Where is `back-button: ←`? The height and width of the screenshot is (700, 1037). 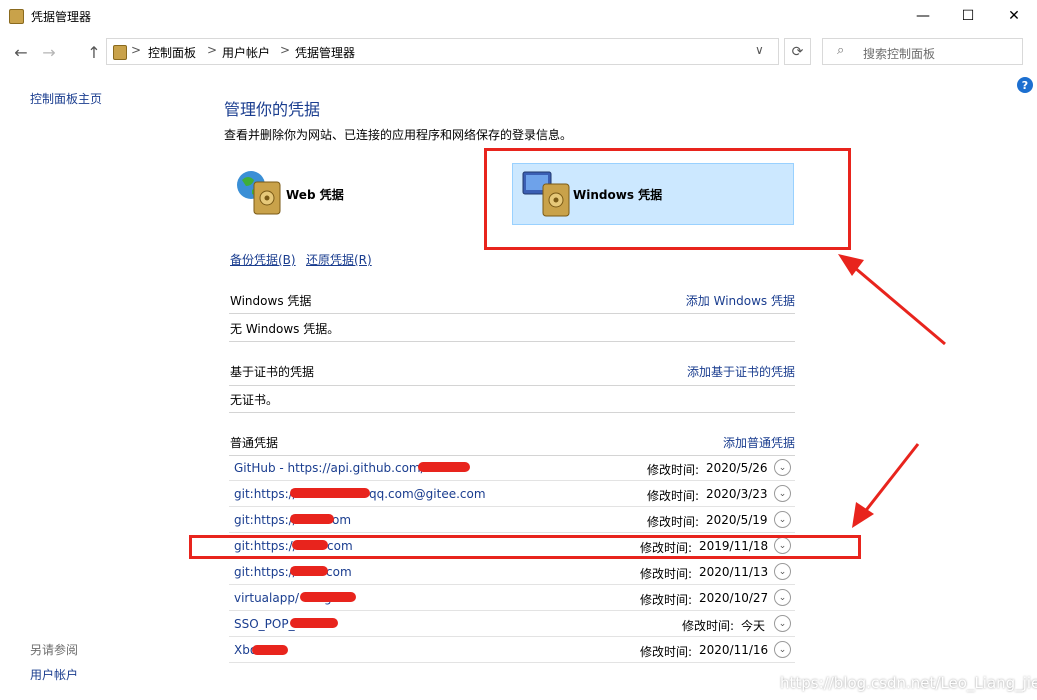
back-button: ← is located at coordinates (21, 52).